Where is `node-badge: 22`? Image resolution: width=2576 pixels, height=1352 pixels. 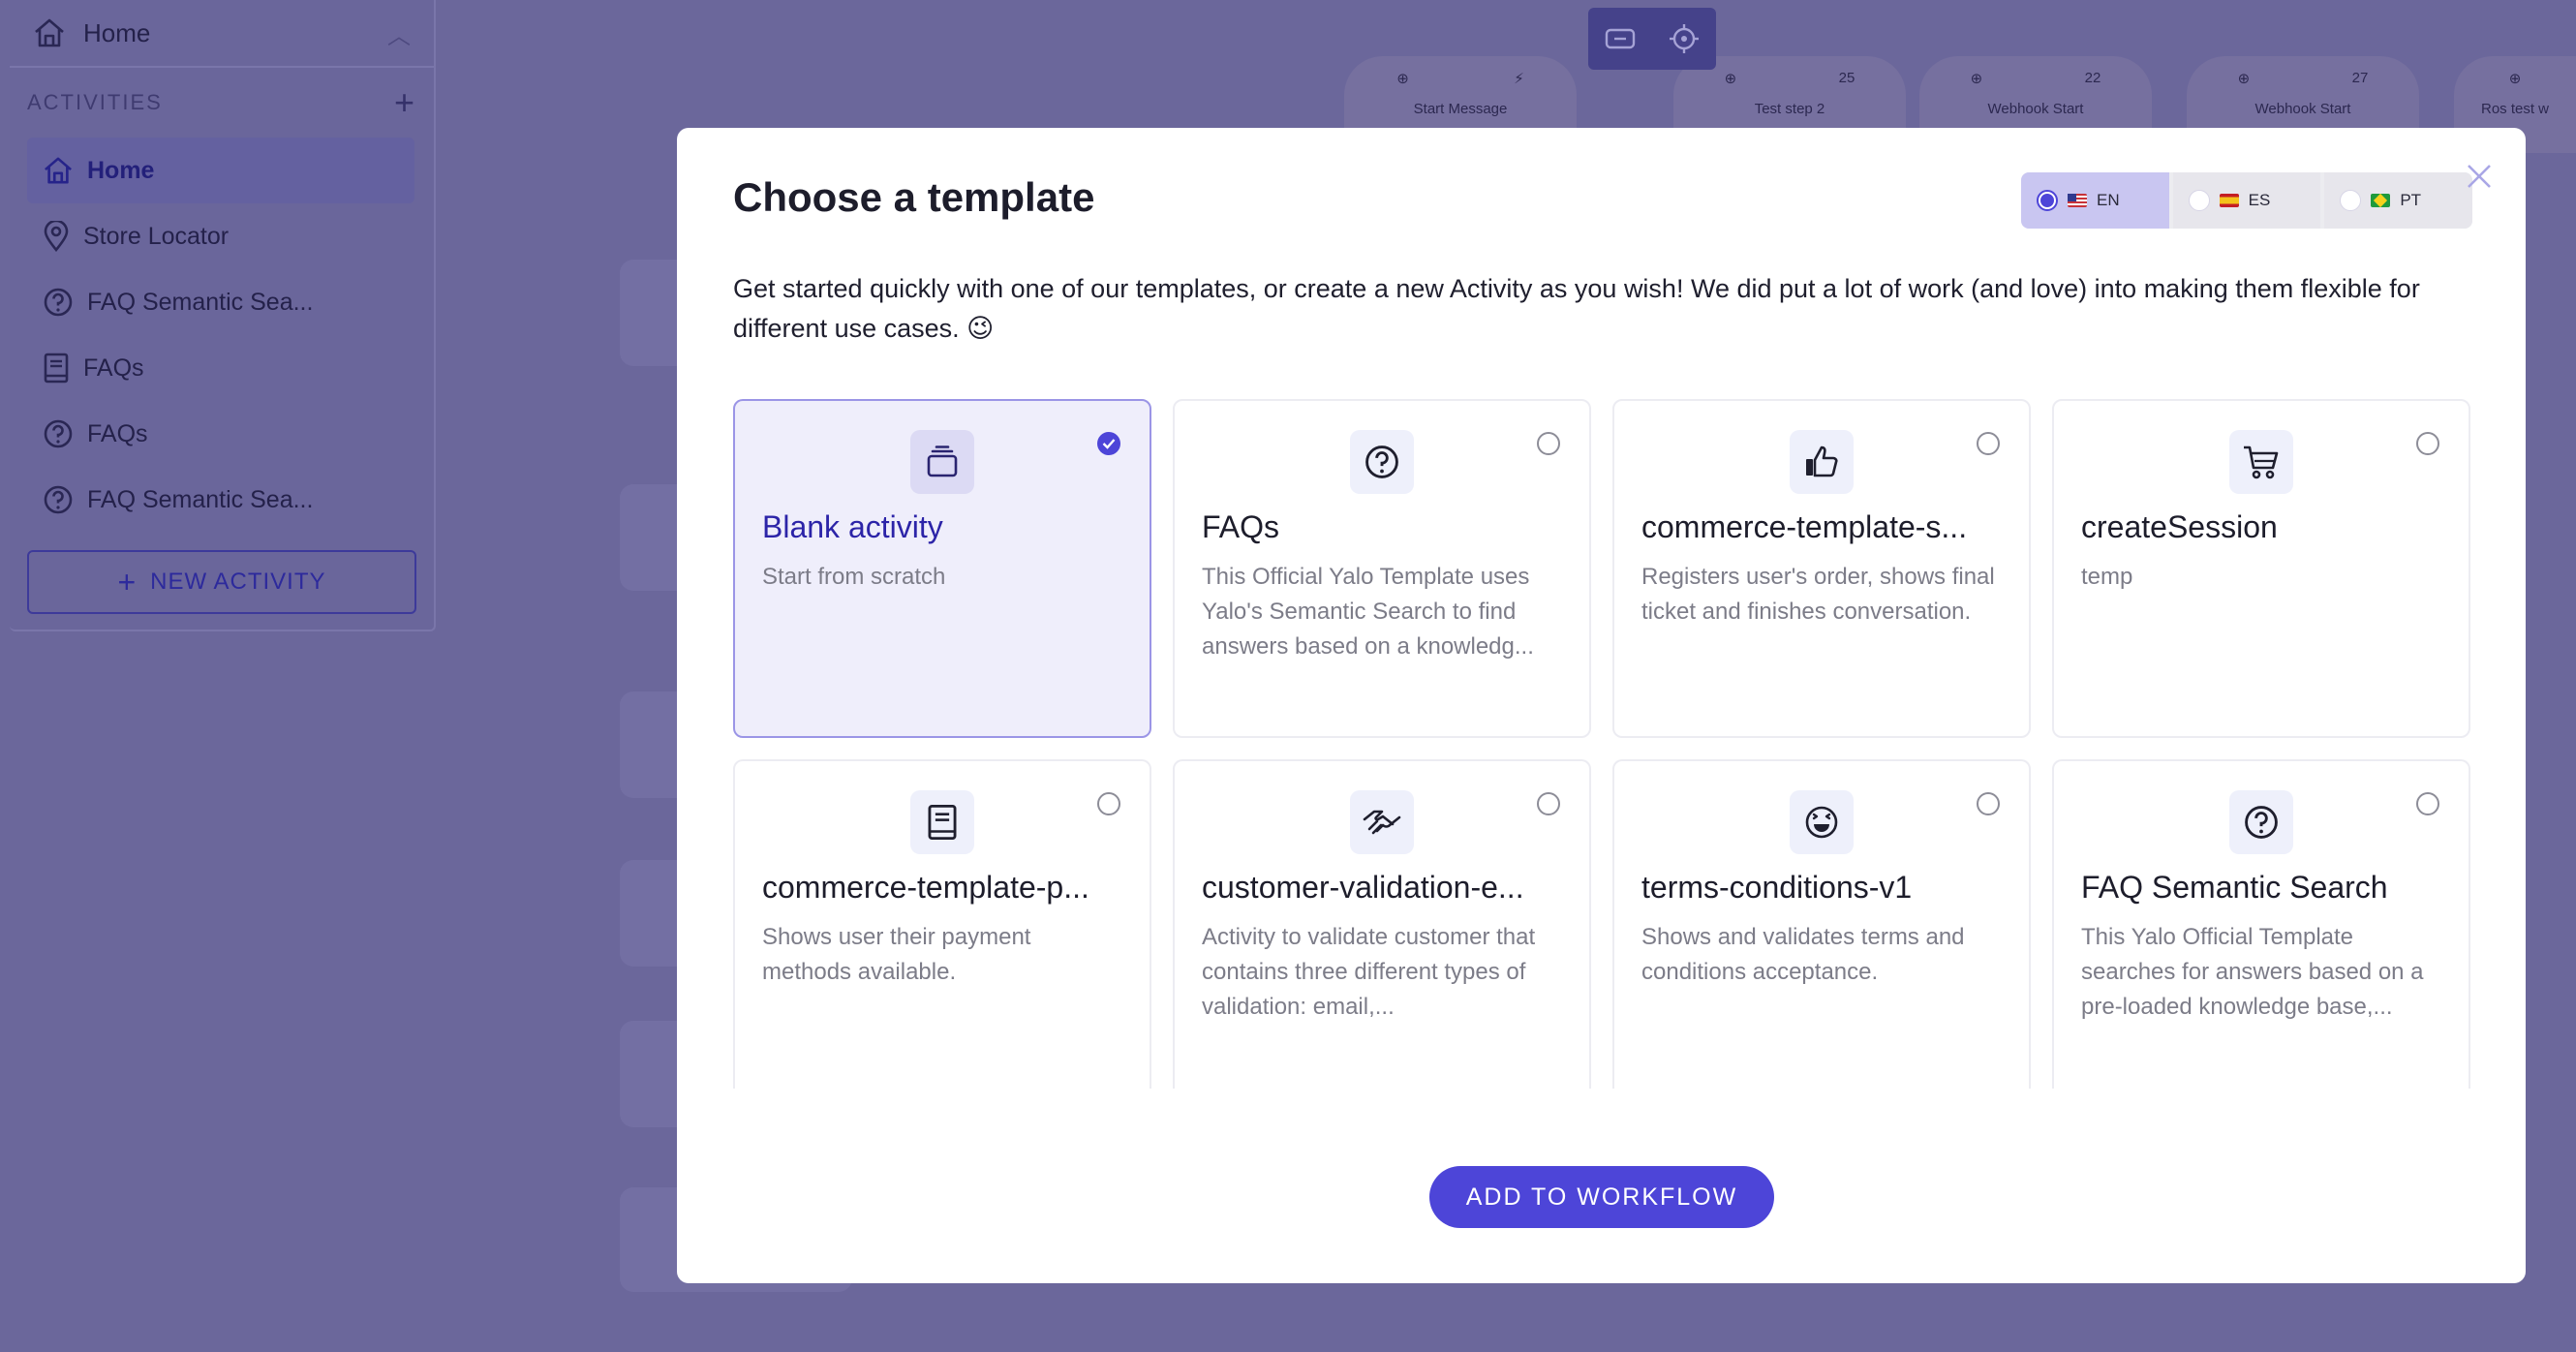 node-badge: 22 is located at coordinates (2092, 78).